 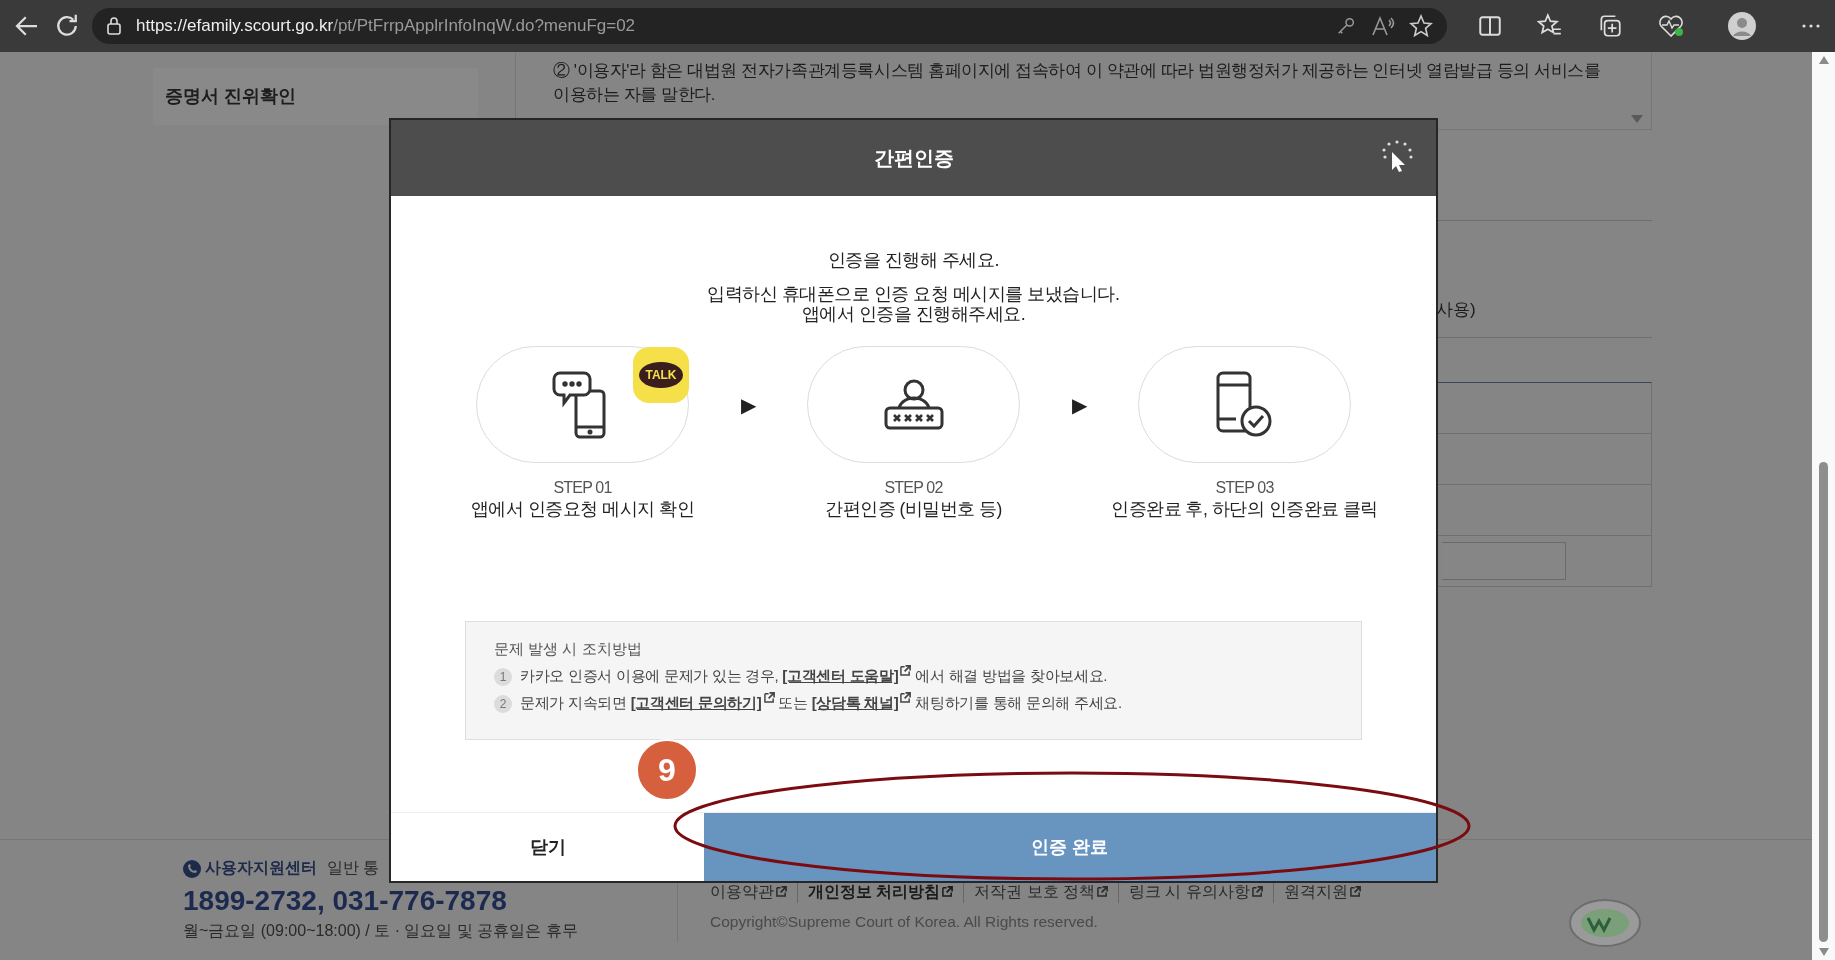 What do you see at coordinates (192, 868) in the screenshot?
I see `phone-icon` at bounding box center [192, 868].